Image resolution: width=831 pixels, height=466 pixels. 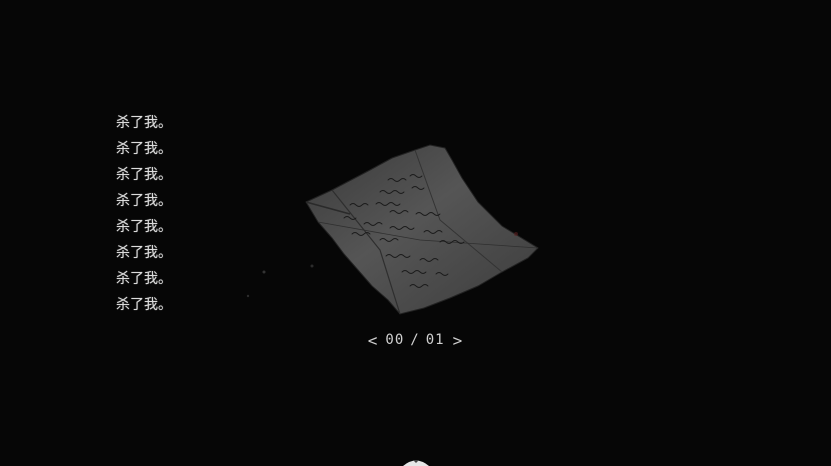 What do you see at coordinates (458, 340) in the screenshot?
I see `chevron-right-icon: >` at bounding box center [458, 340].